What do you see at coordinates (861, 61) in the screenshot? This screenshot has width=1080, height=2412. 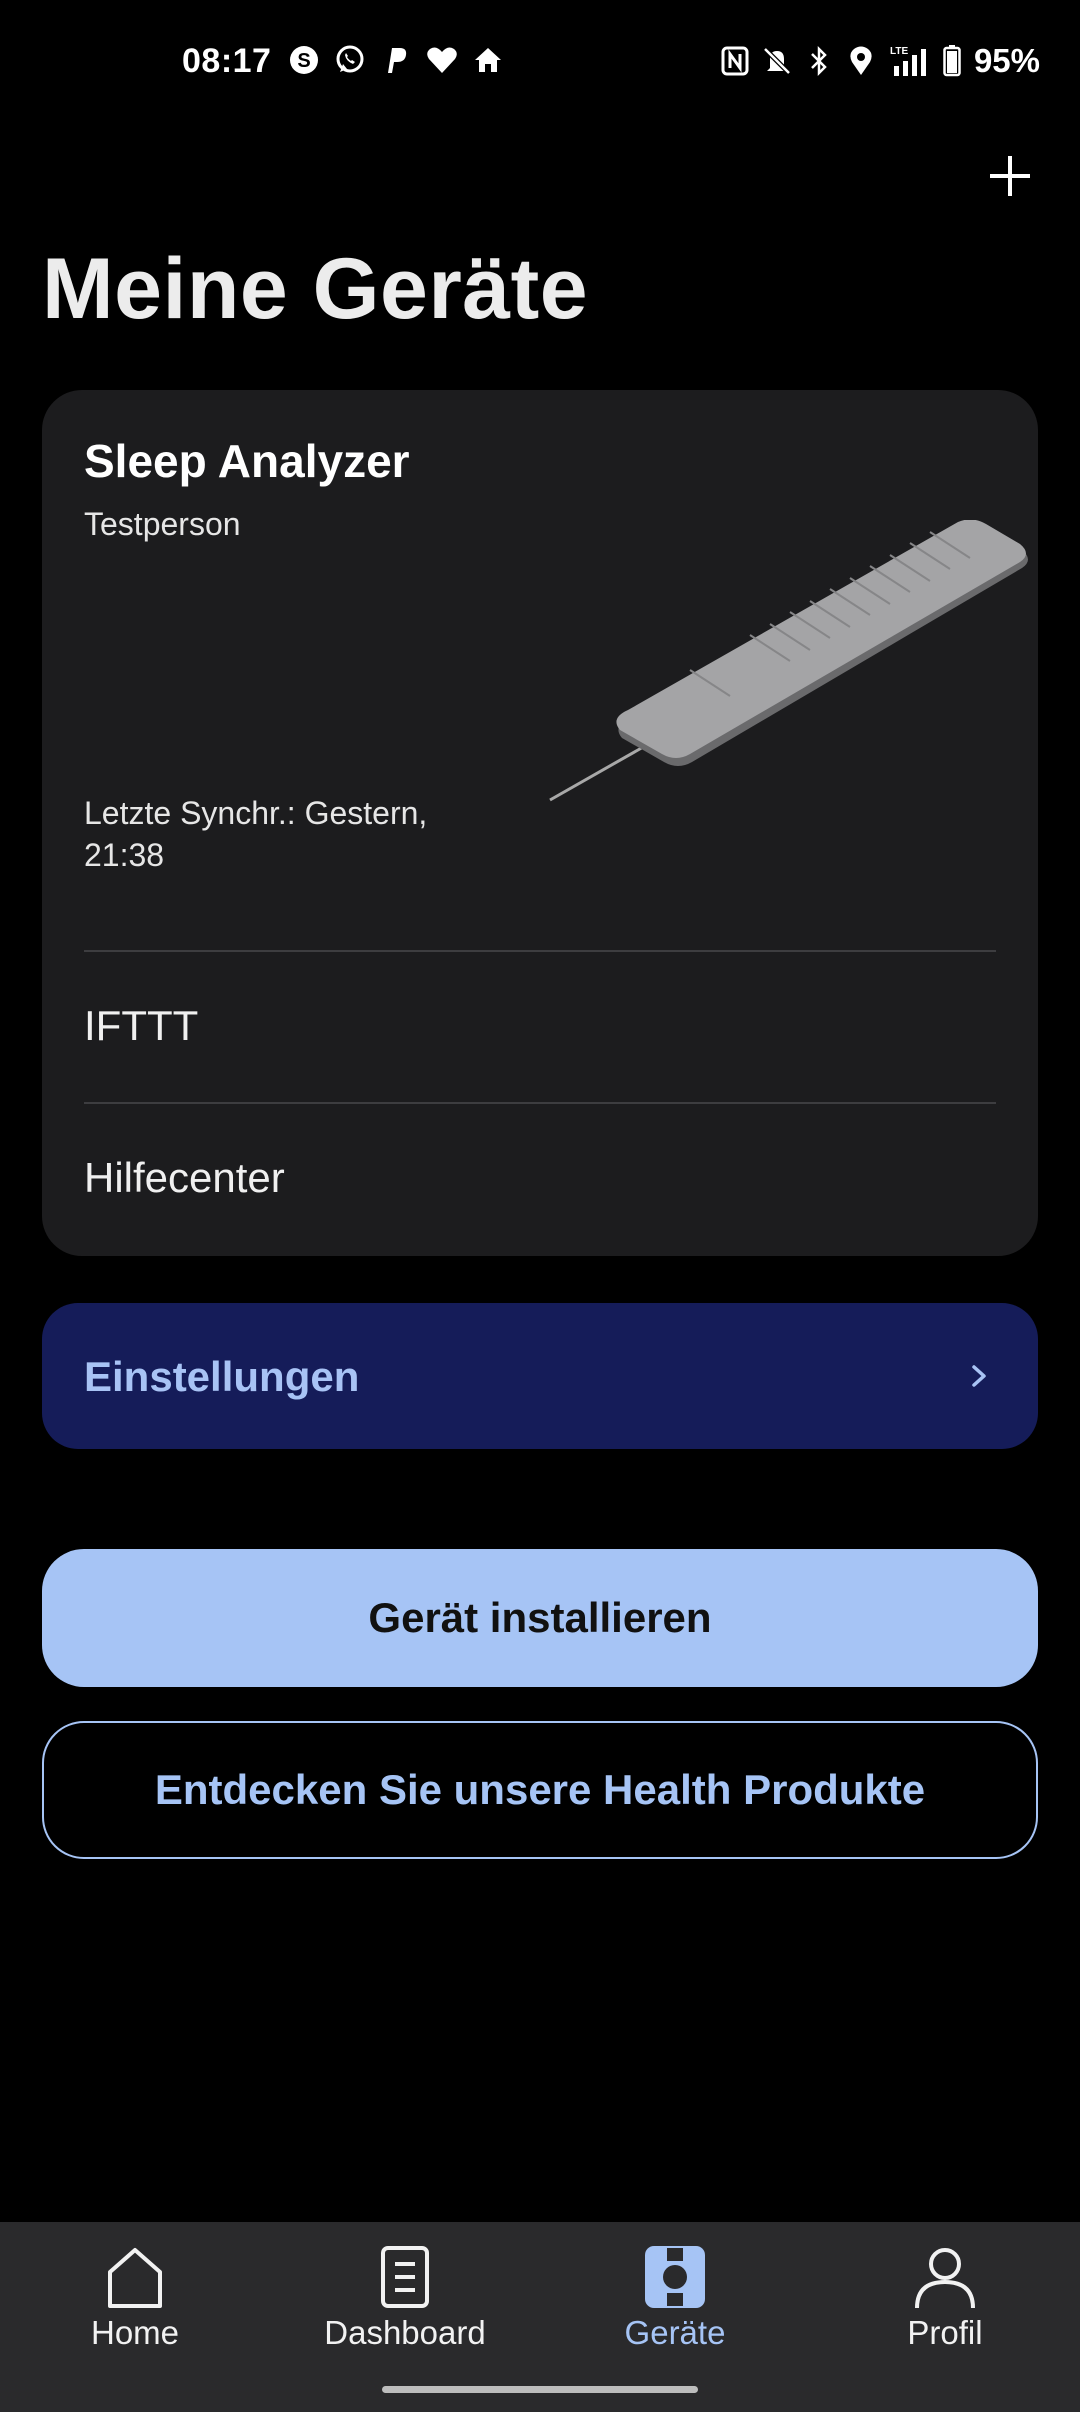 I see `location-icon` at bounding box center [861, 61].